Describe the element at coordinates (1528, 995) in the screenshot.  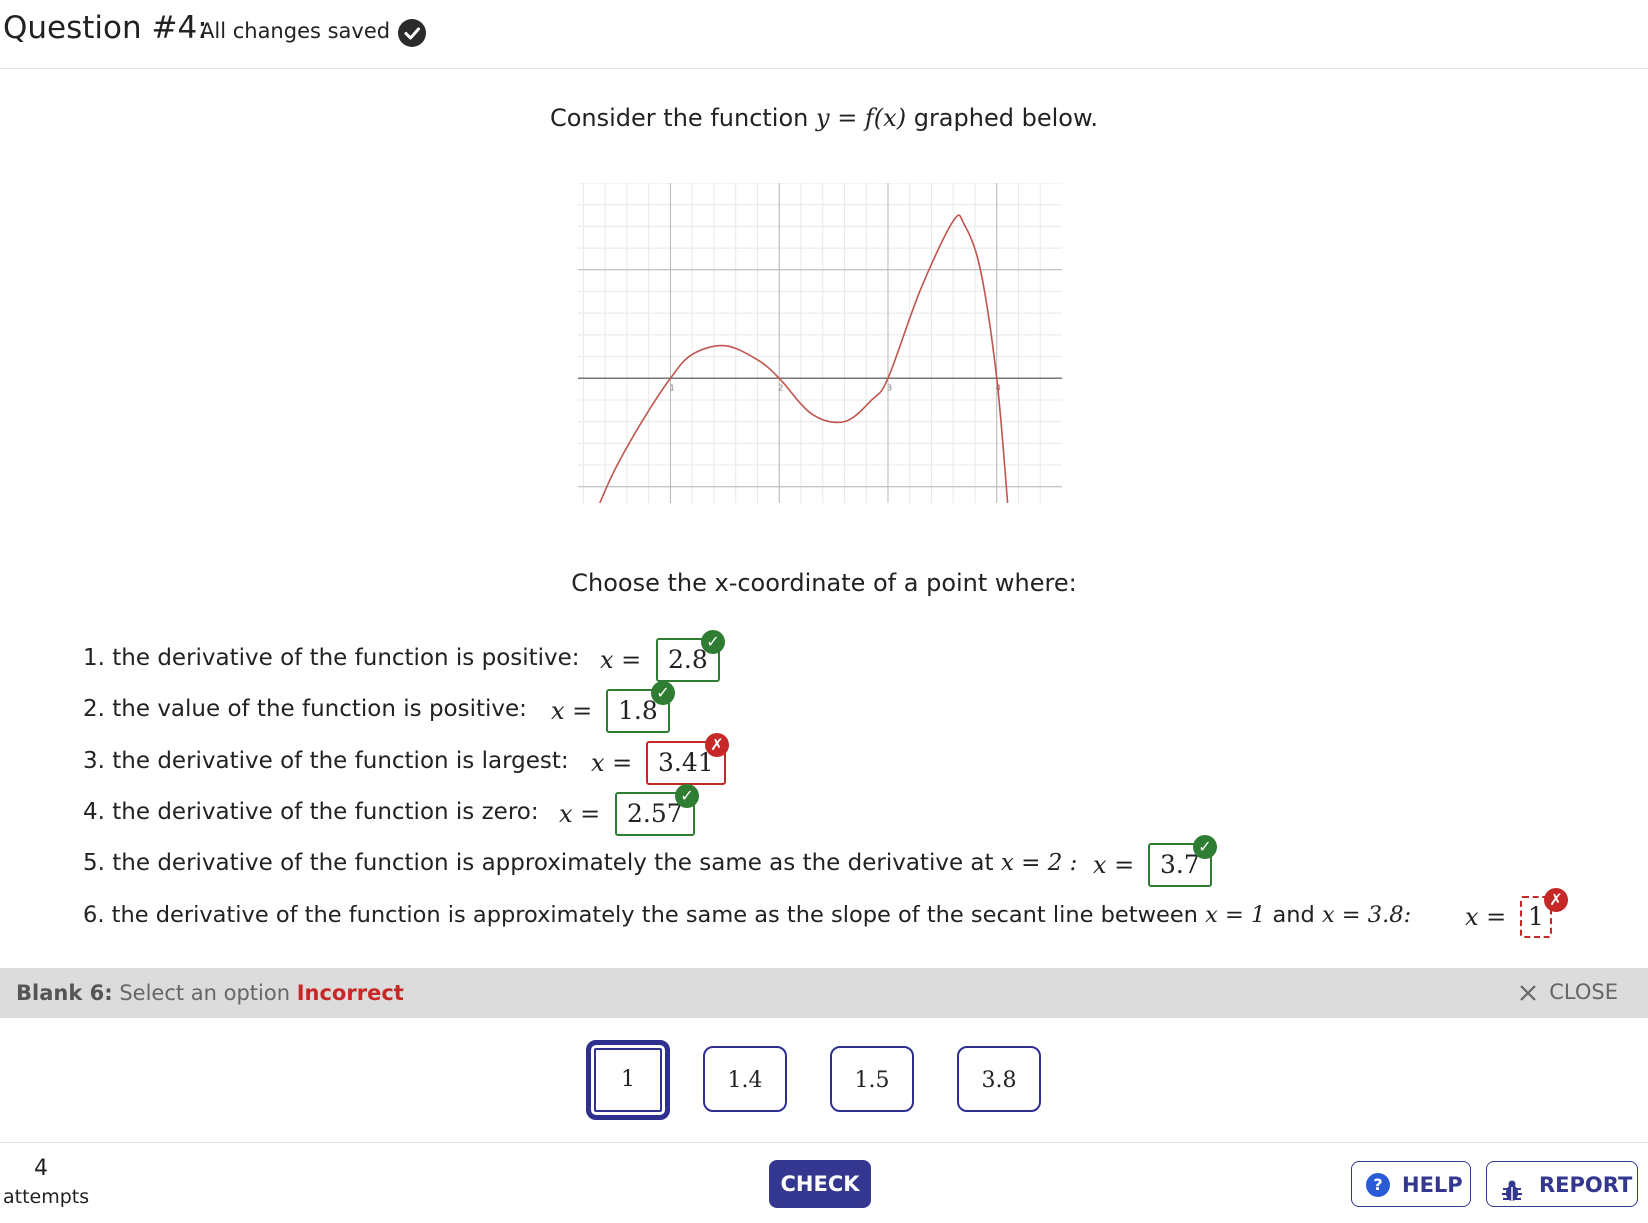
I see `close-icon` at that location.